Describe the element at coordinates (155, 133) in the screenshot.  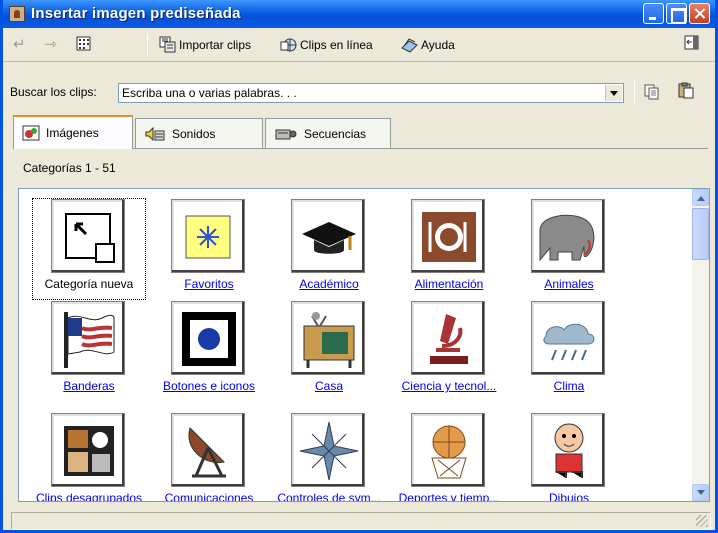
I see `speaker-icon` at that location.